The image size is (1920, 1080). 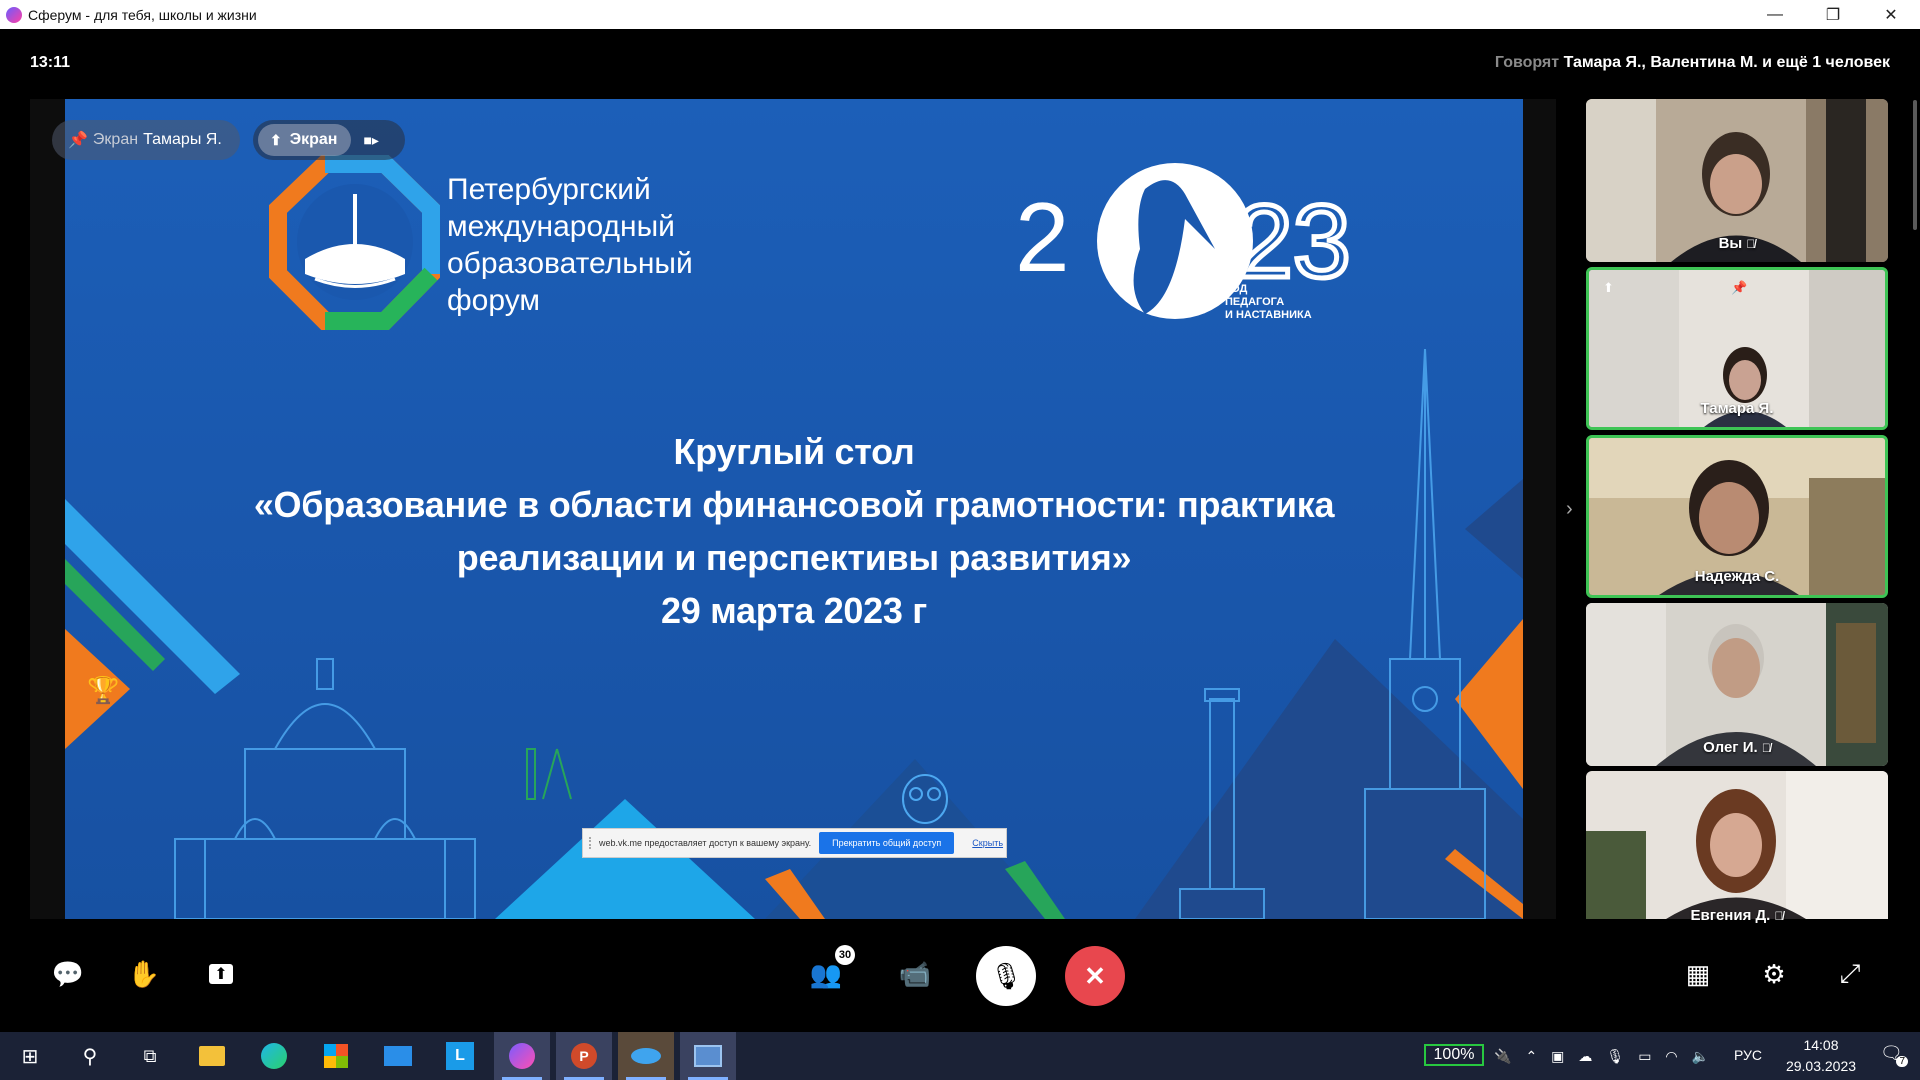 What do you see at coordinates (1915, 165) in the screenshot?
I see `scrollbar` at bounding box center [1915, 165].